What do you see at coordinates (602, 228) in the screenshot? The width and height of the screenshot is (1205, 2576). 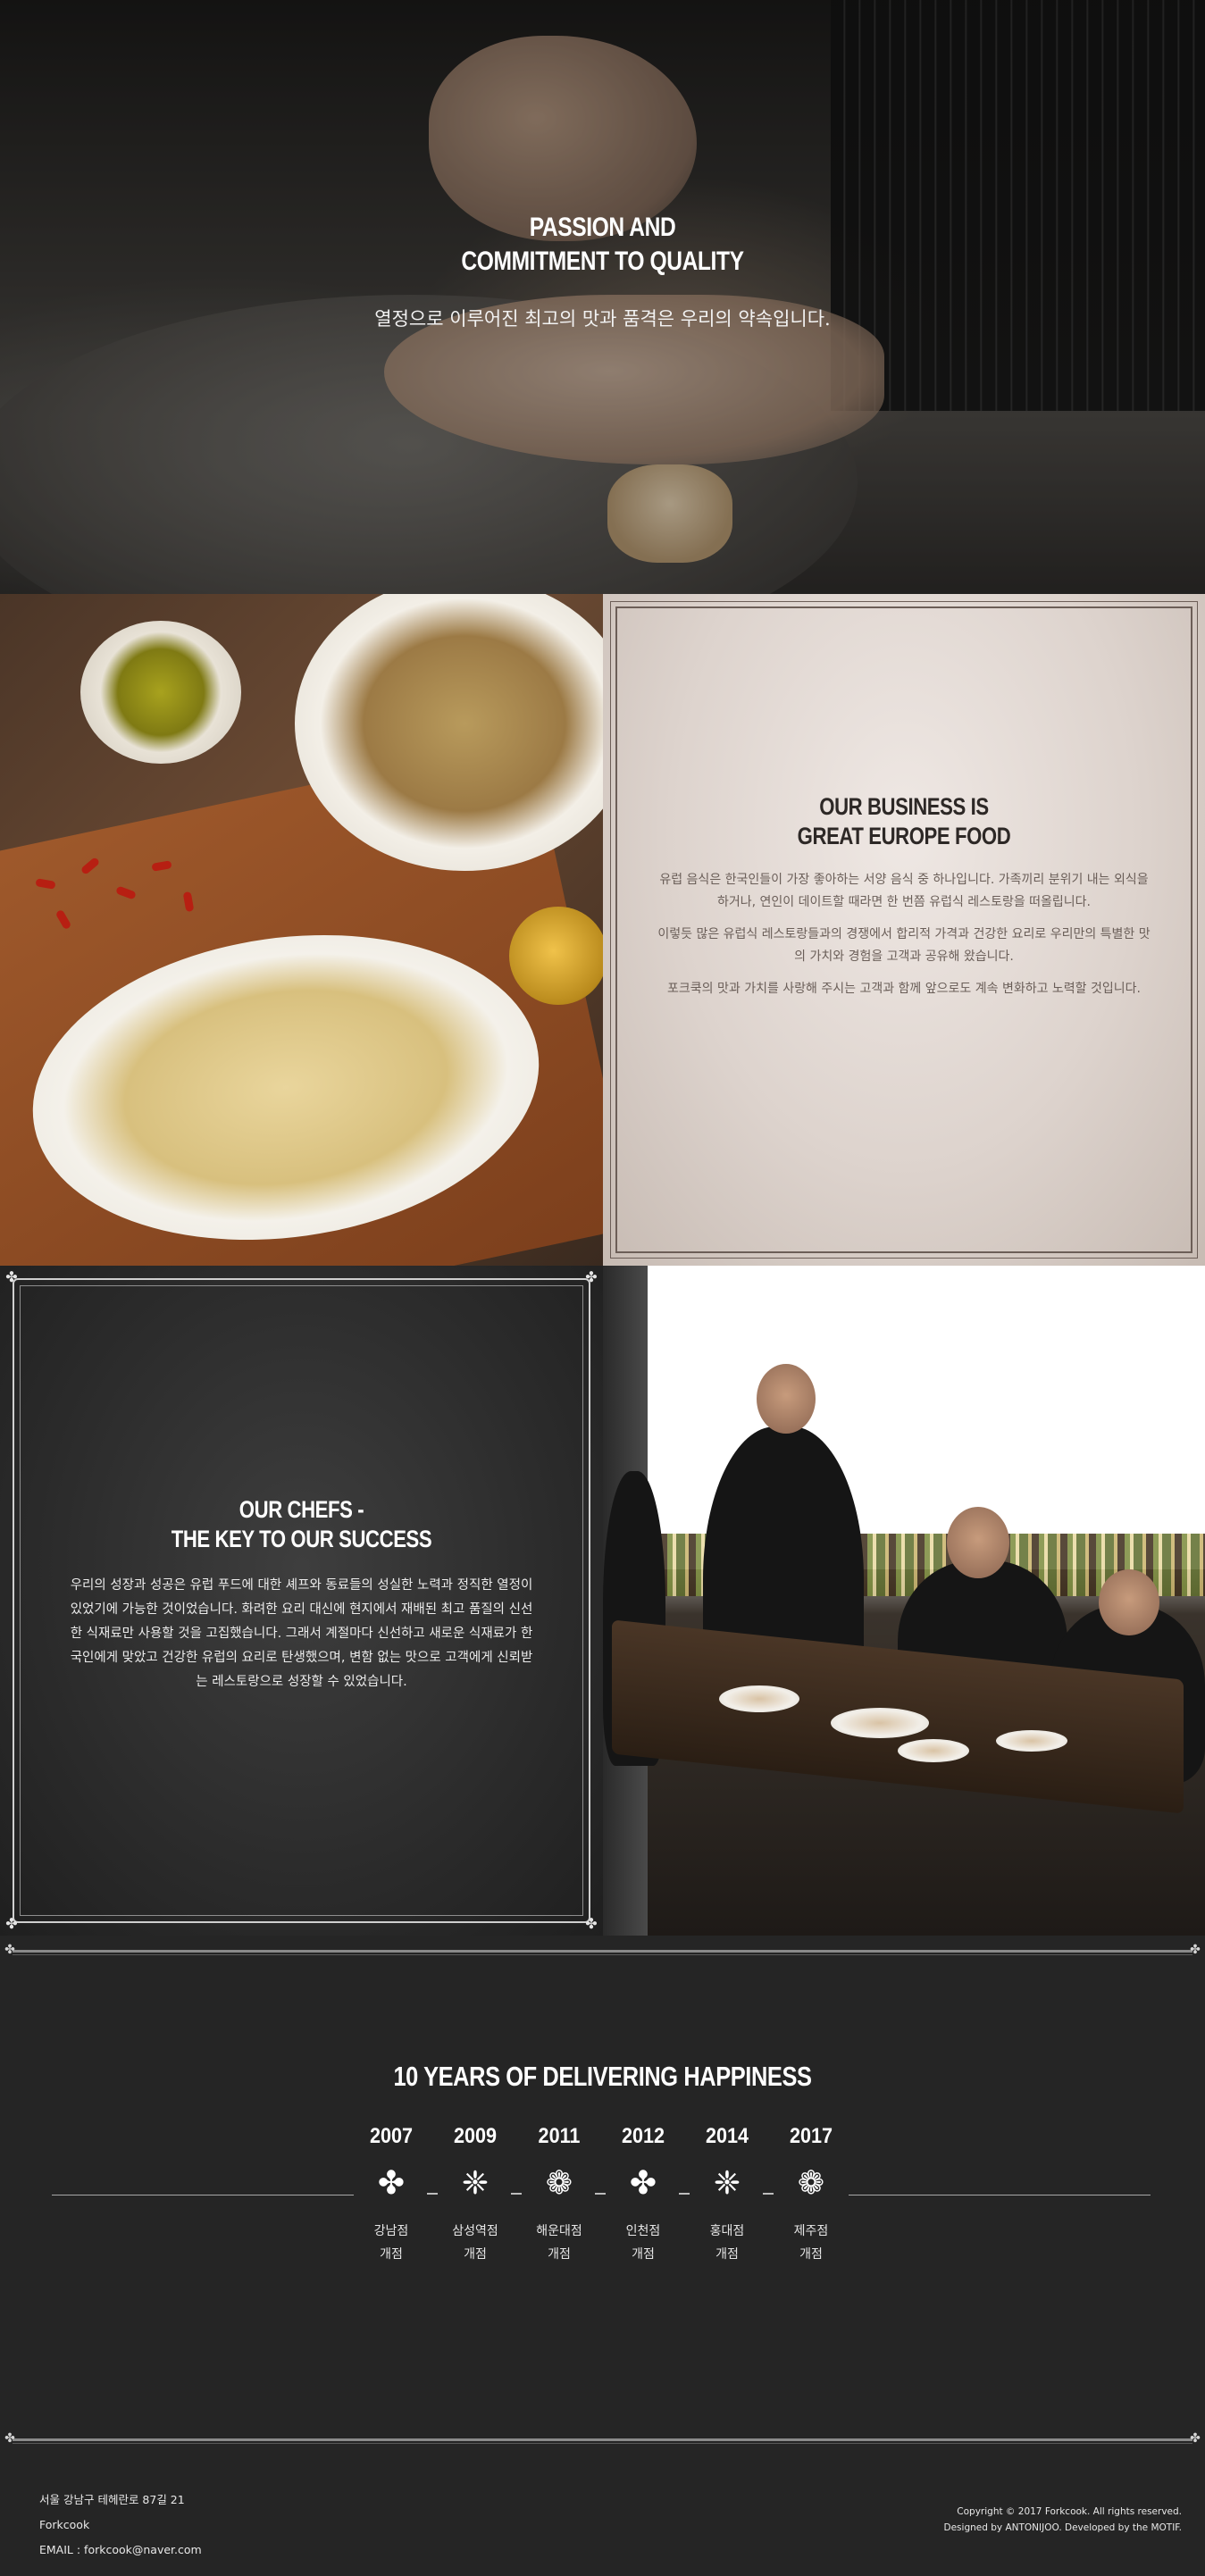 I see `hero-title-line: PASSION AND` at bounding box center [602, 228].